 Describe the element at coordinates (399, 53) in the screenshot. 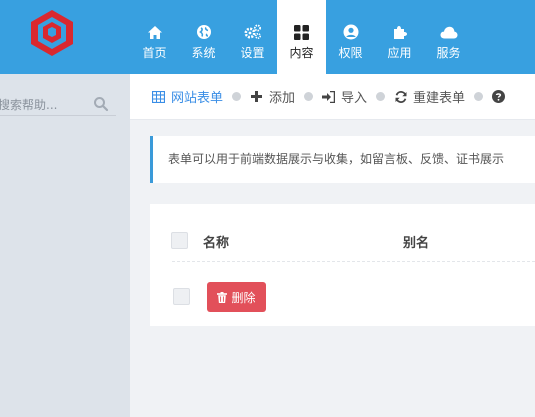

I see `nav-label: 应用` at that location.